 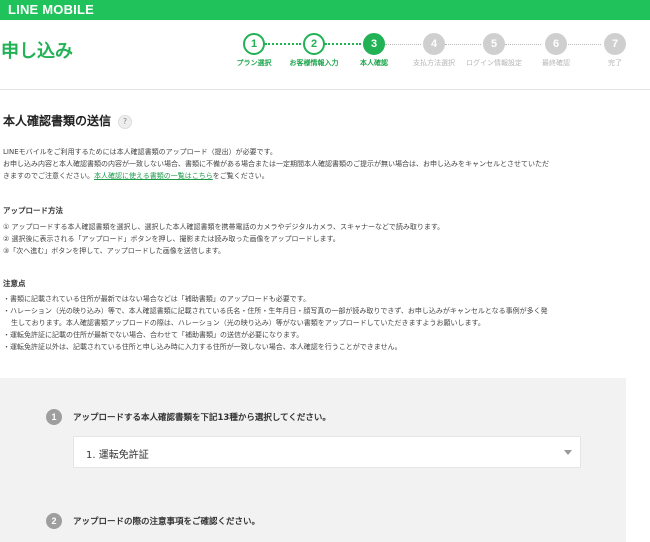 I want to click on step-final-confirmation: 6 最終確認, so click(x=556, y=50).